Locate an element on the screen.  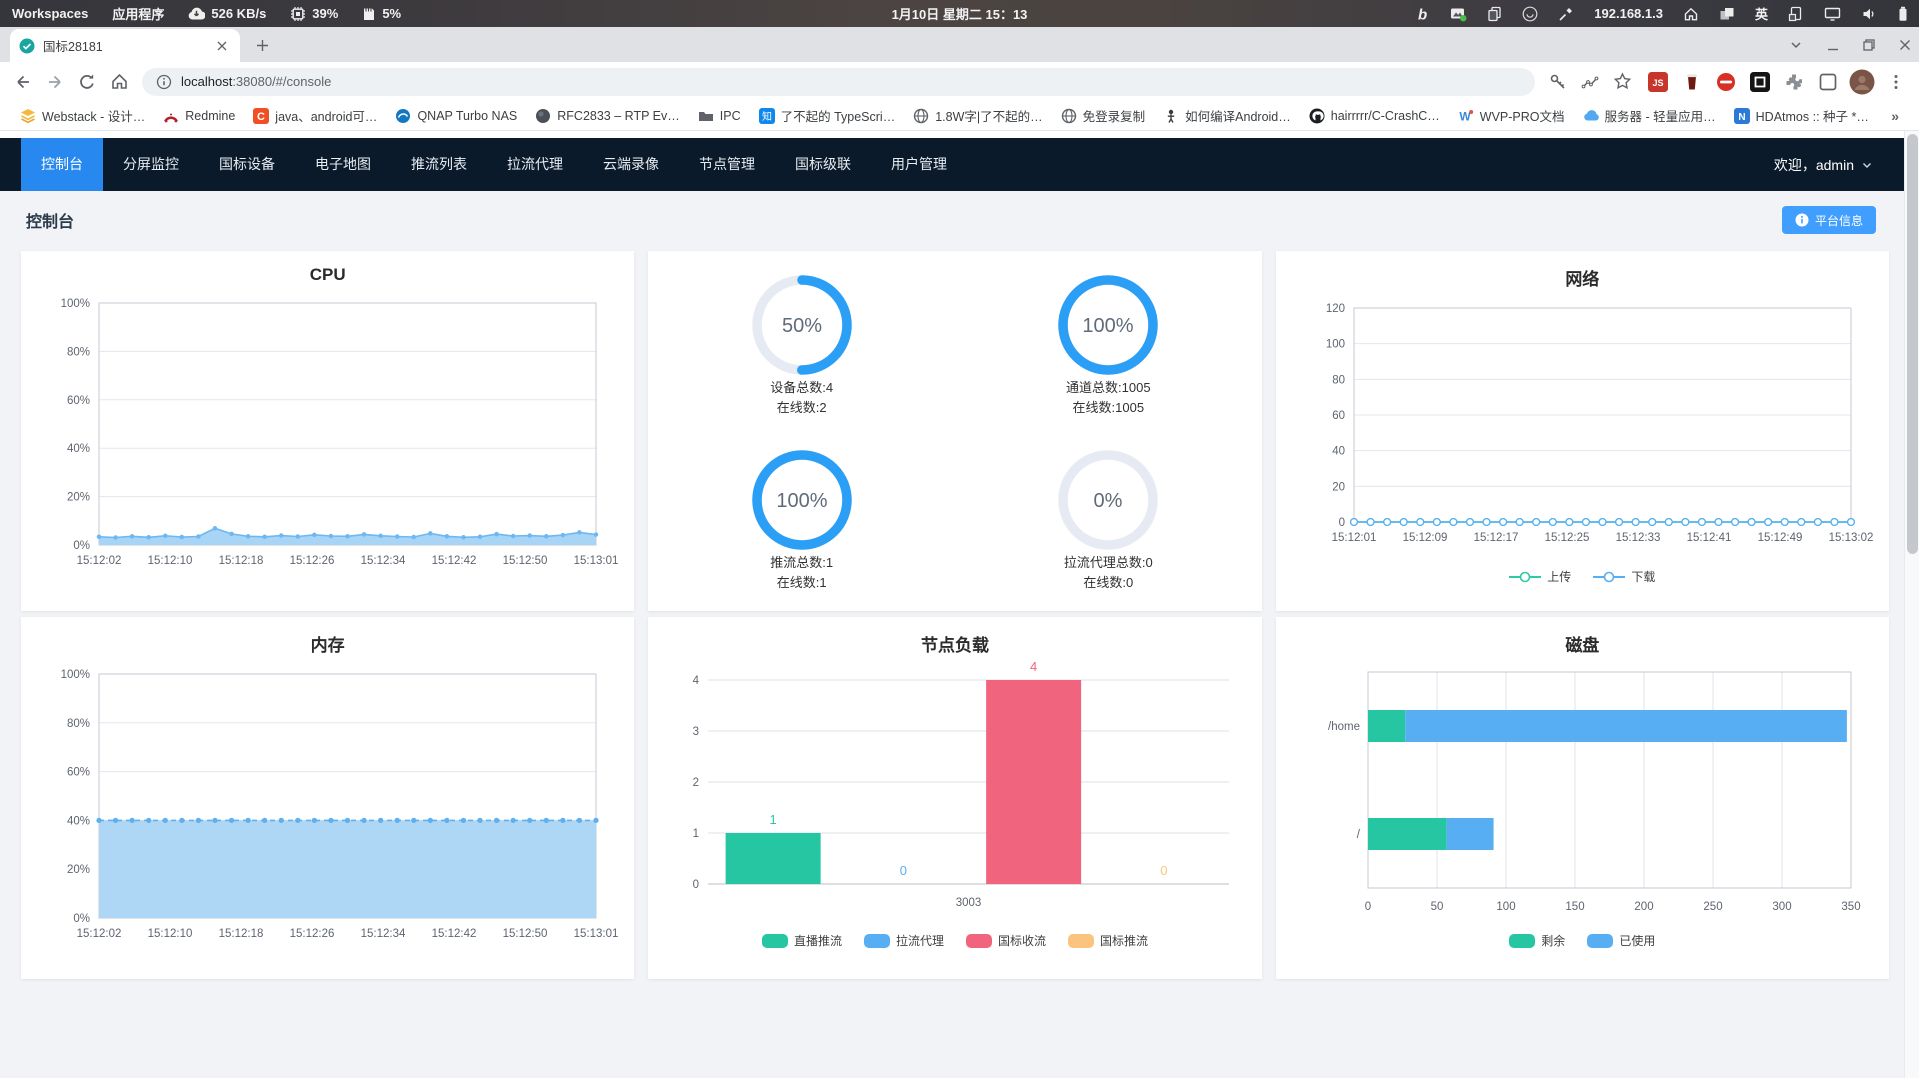
ip-address: 192.168.1.3 is located at coordinates (1628, 13).